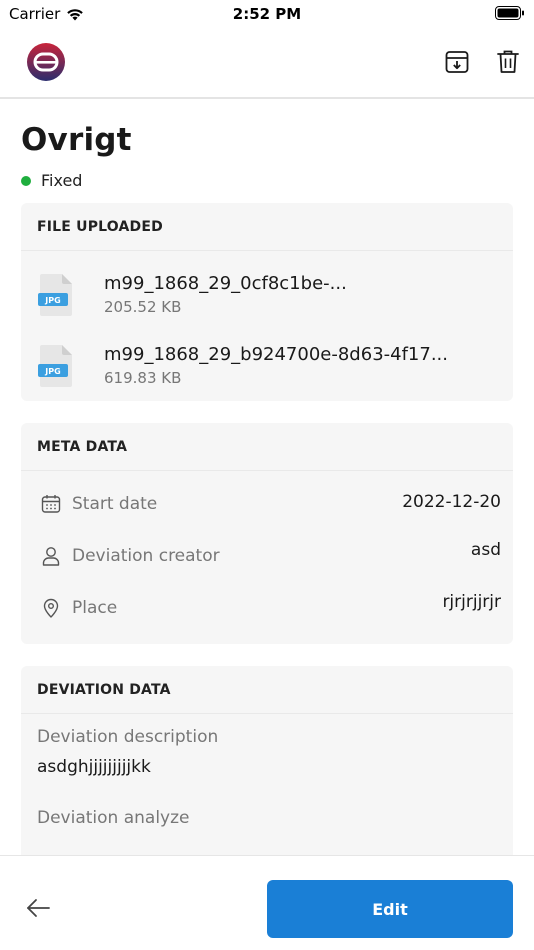  I want to click on status-indicator: Fixed, so click(51, 180).